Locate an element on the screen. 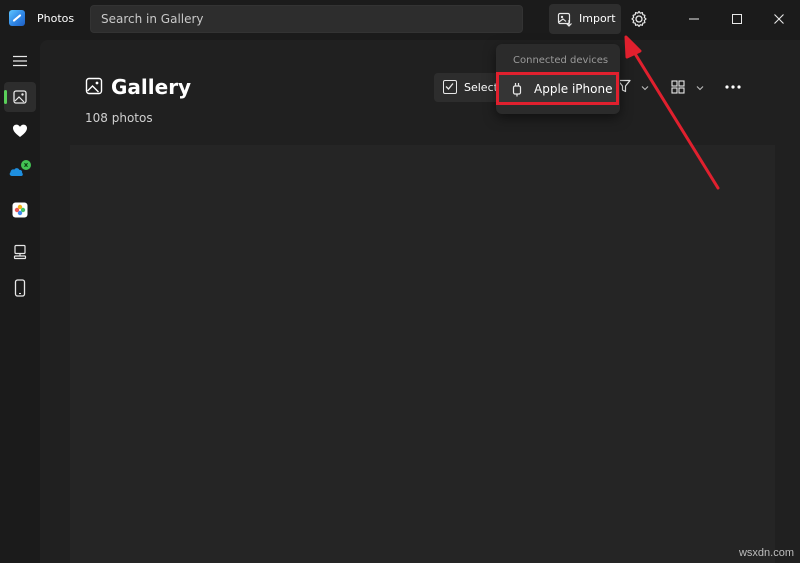 The image size is (800, 563). view-layout-icon is located at coordinates (678, 87).